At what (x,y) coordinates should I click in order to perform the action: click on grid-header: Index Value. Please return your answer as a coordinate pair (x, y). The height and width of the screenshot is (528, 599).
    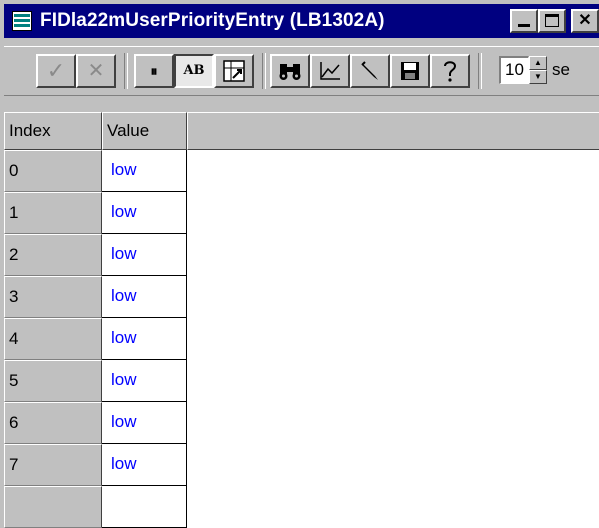
    Looking at the image, I should click on (301, 131).